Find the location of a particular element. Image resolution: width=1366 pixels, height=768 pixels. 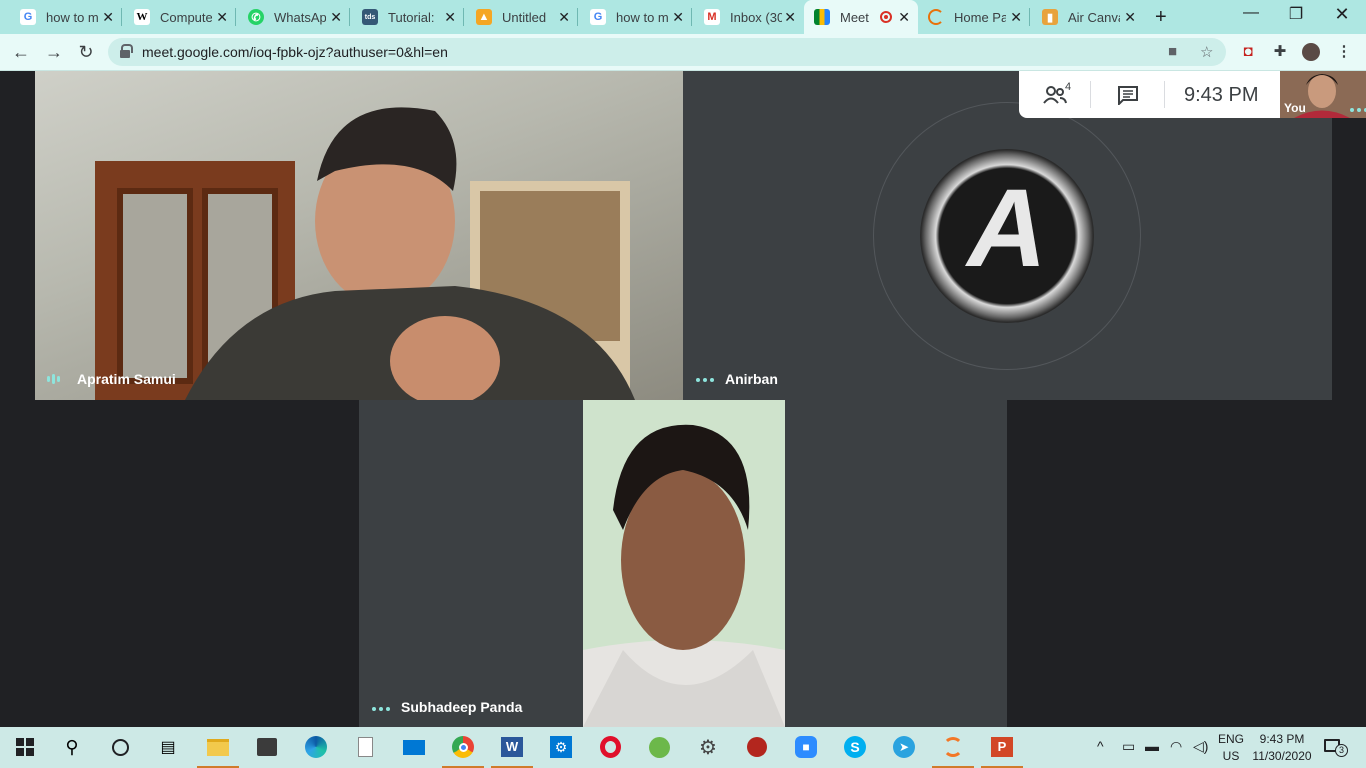

tab-gmail: M Inbox (30 ✕ is located at coordinates (749, 17).